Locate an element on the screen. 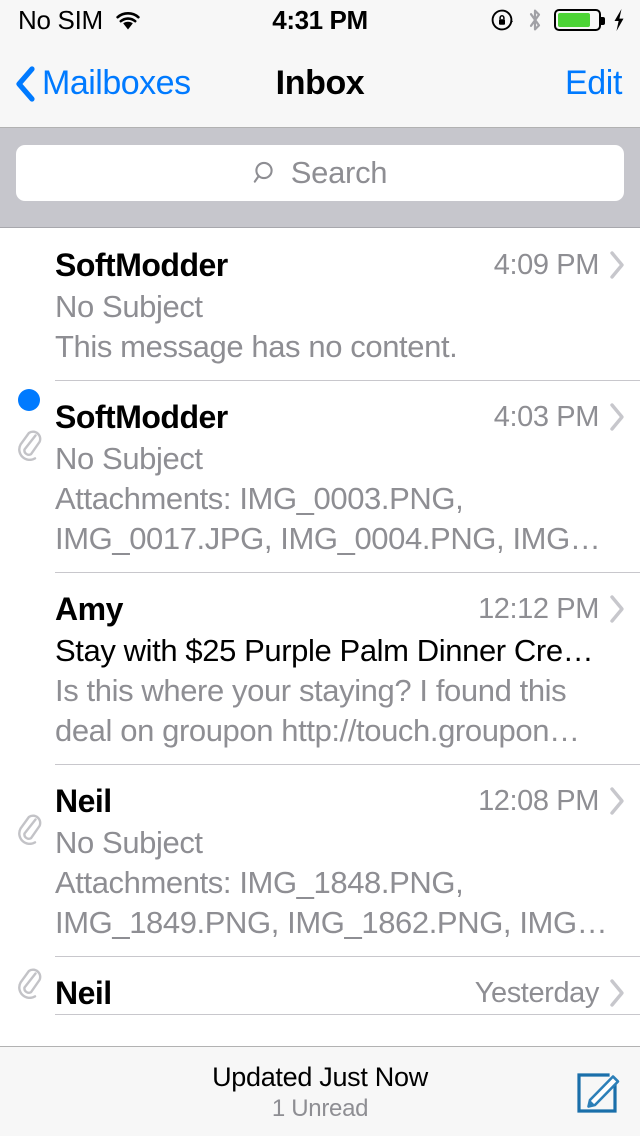 This screenshot has width=640, height=1136. status-bar: No SIM 4:31 PM is located at coordinates (320, 20).